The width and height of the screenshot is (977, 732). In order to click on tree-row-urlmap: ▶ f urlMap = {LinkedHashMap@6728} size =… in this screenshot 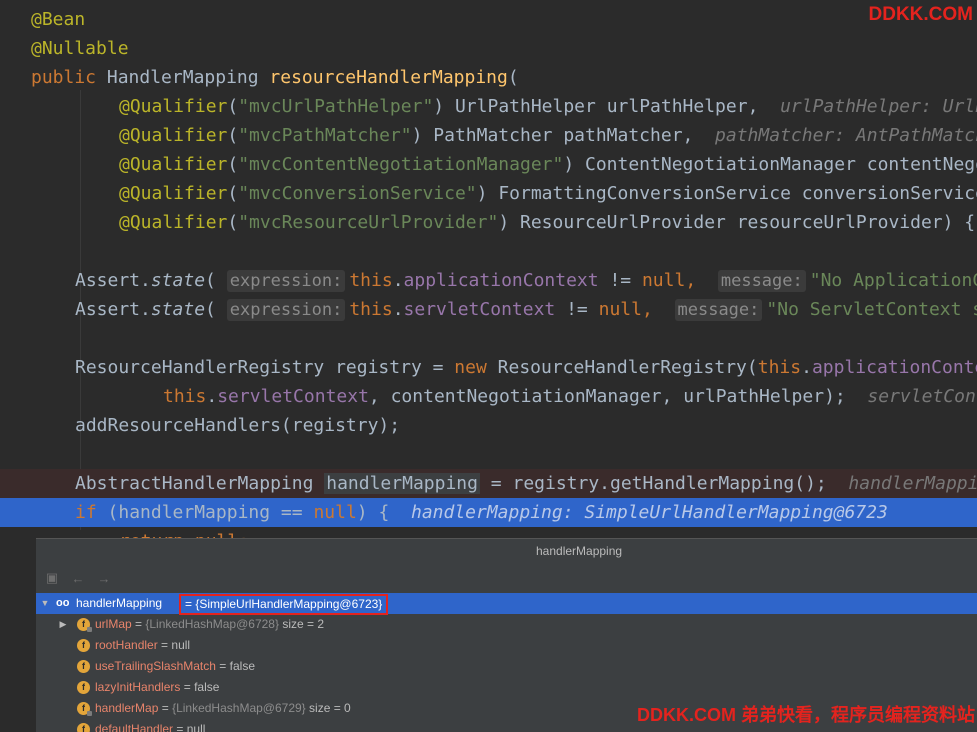, I will do `click(506, 624)`.